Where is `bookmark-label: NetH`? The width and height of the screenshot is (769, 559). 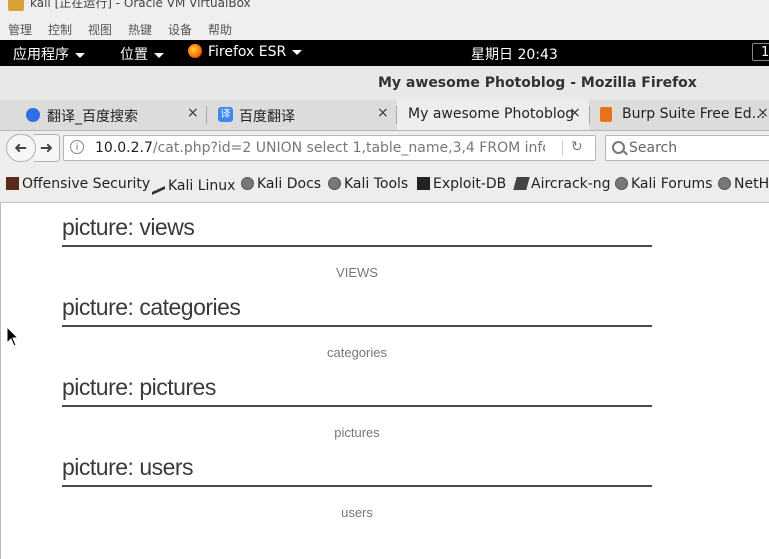
bookmark-label: NetH is located at coordinates (751, 184).